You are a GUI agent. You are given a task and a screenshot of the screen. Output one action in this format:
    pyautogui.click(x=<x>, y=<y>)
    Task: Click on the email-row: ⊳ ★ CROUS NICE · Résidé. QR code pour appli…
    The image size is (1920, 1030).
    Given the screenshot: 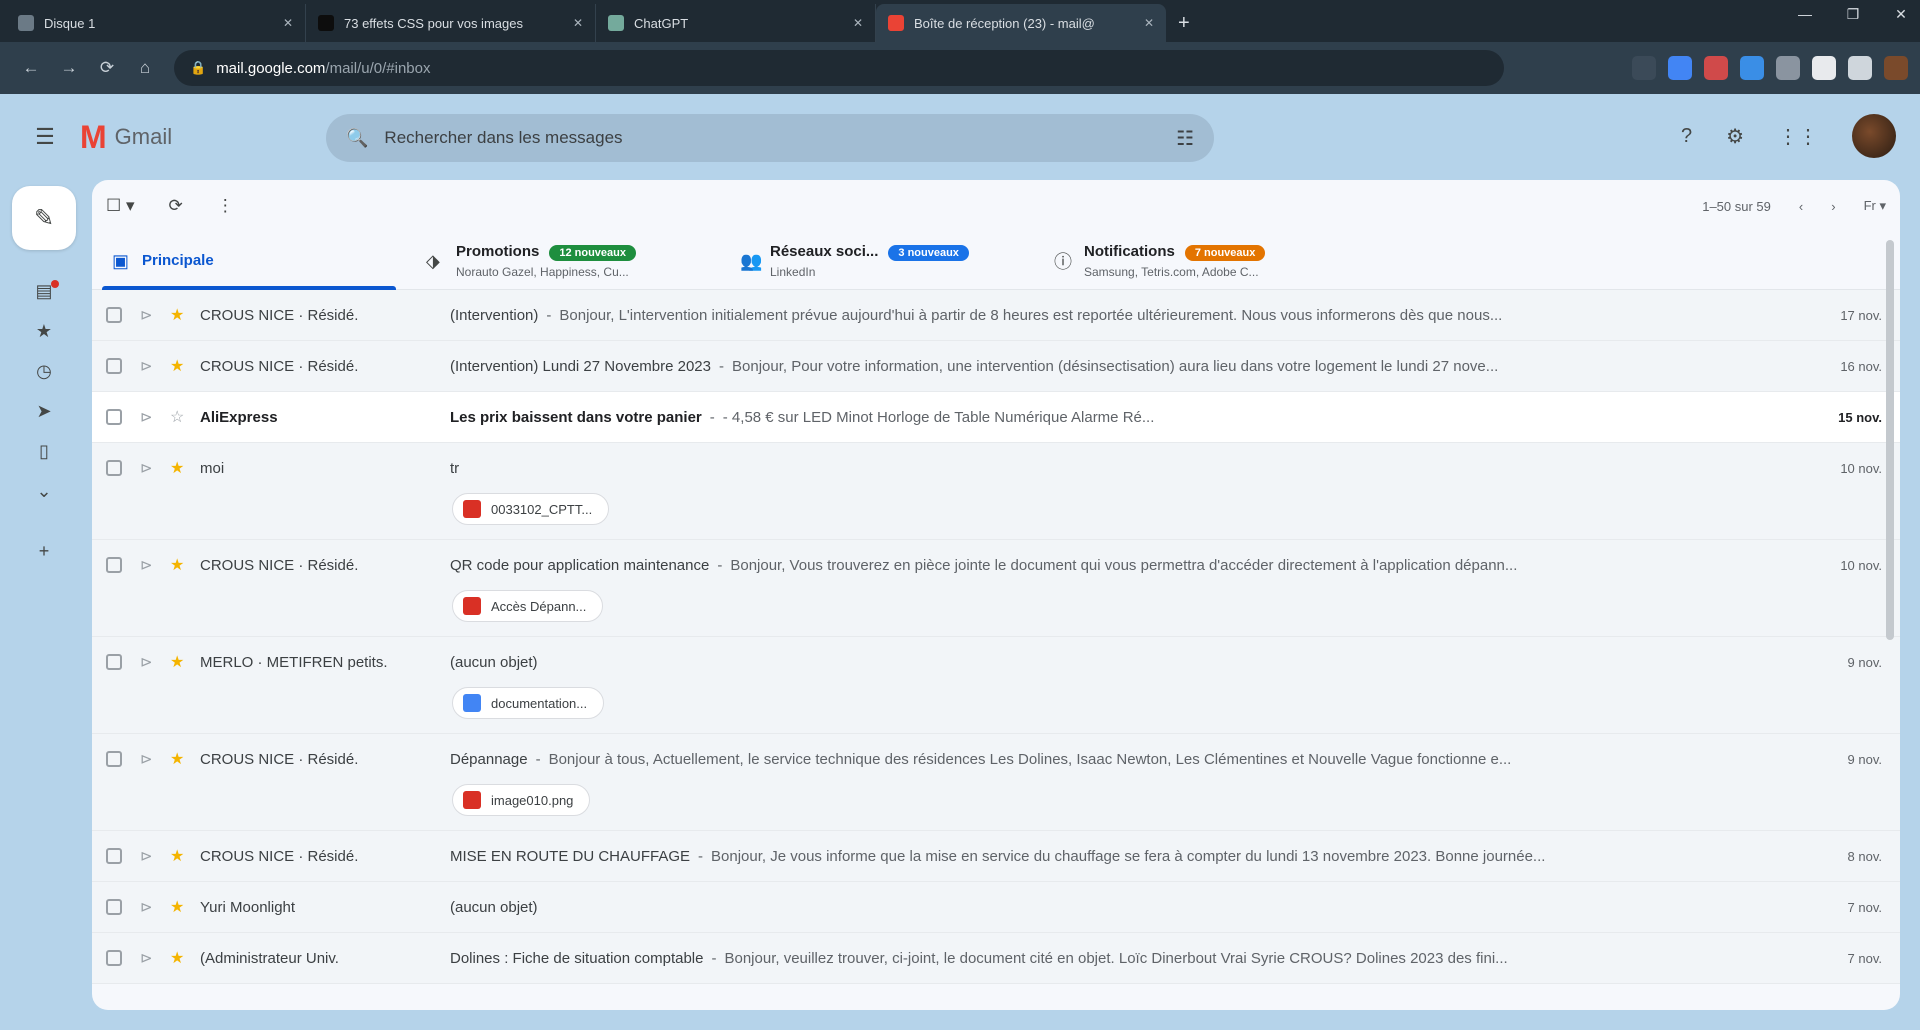 What is the action you would take?
    pyautogui.click(x=996, y=588)
    